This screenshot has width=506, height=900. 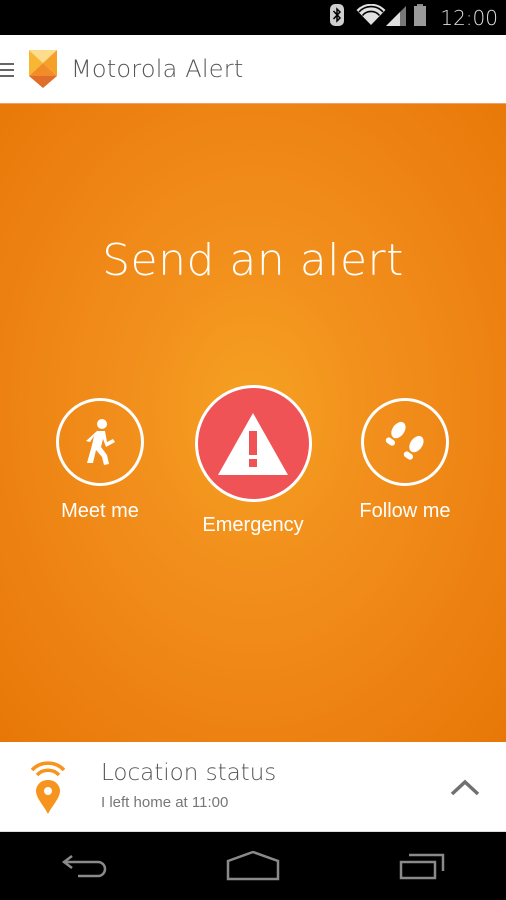 I want to click on location-broadcast-icon, so click(x=48, y=787).